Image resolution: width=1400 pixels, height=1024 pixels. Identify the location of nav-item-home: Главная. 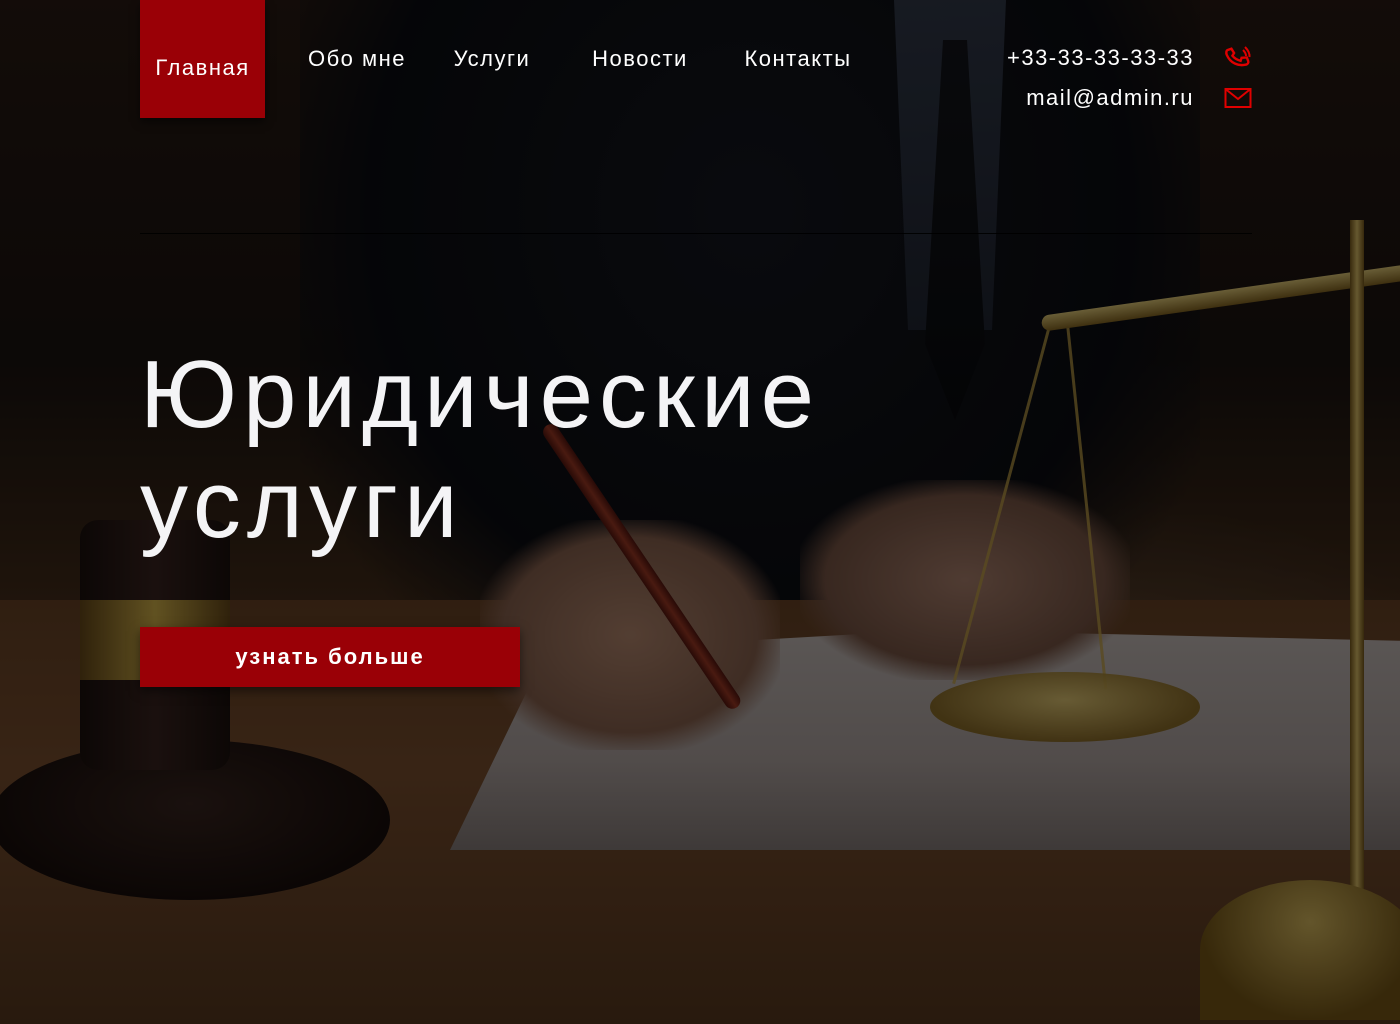
(202, 59).